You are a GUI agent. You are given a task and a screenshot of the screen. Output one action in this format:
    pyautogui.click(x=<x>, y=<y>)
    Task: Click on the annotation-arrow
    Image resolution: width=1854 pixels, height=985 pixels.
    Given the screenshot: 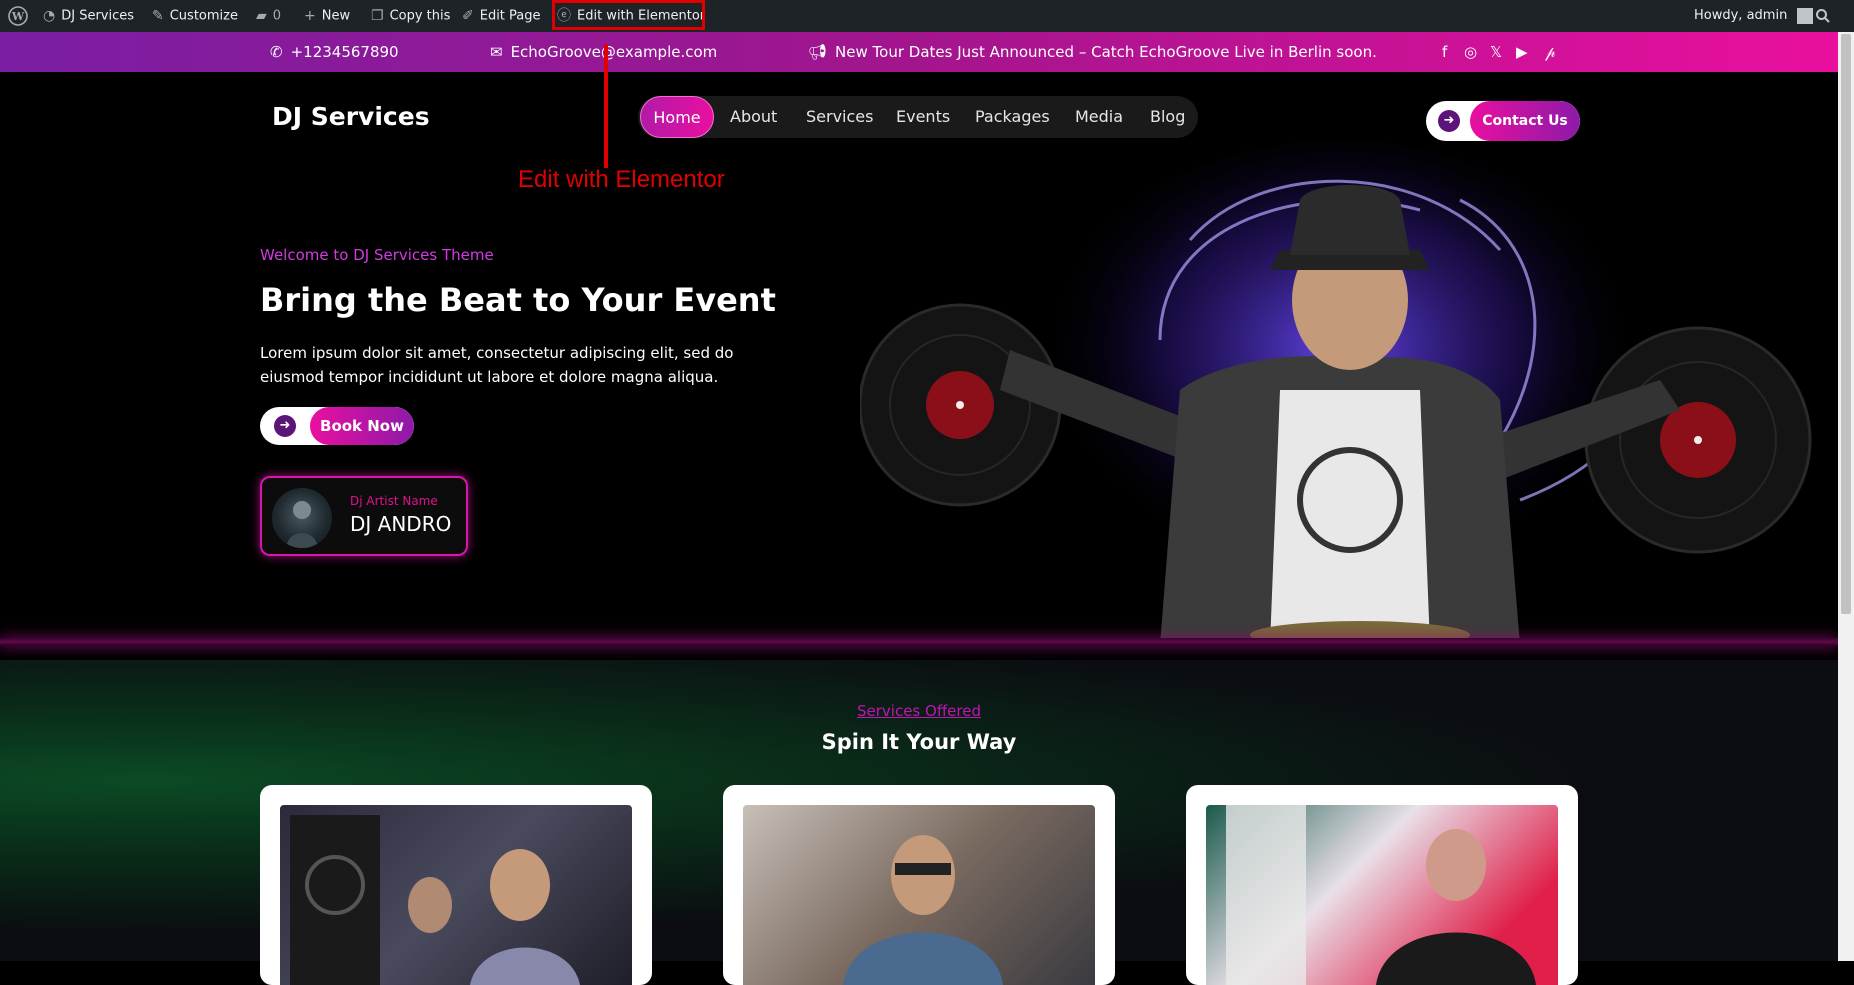 What is the action you would take?
    pyautogui.click(x=606, y=106)
    